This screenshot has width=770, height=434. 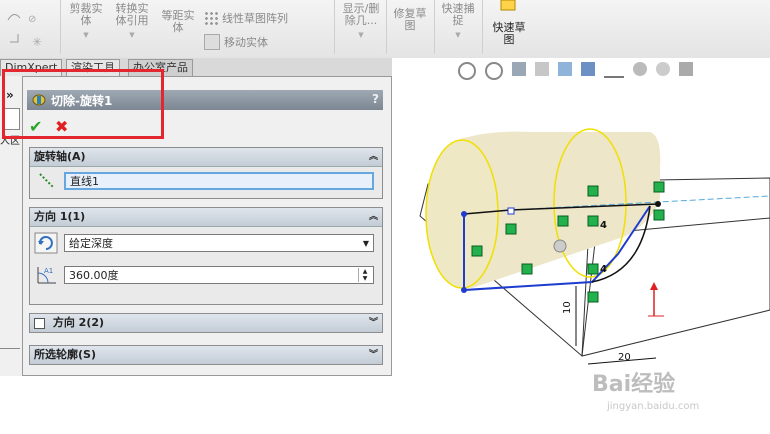 I want to click on convert-entities-button: 转换实 体引用 ▼, so click(x=132, y=22).